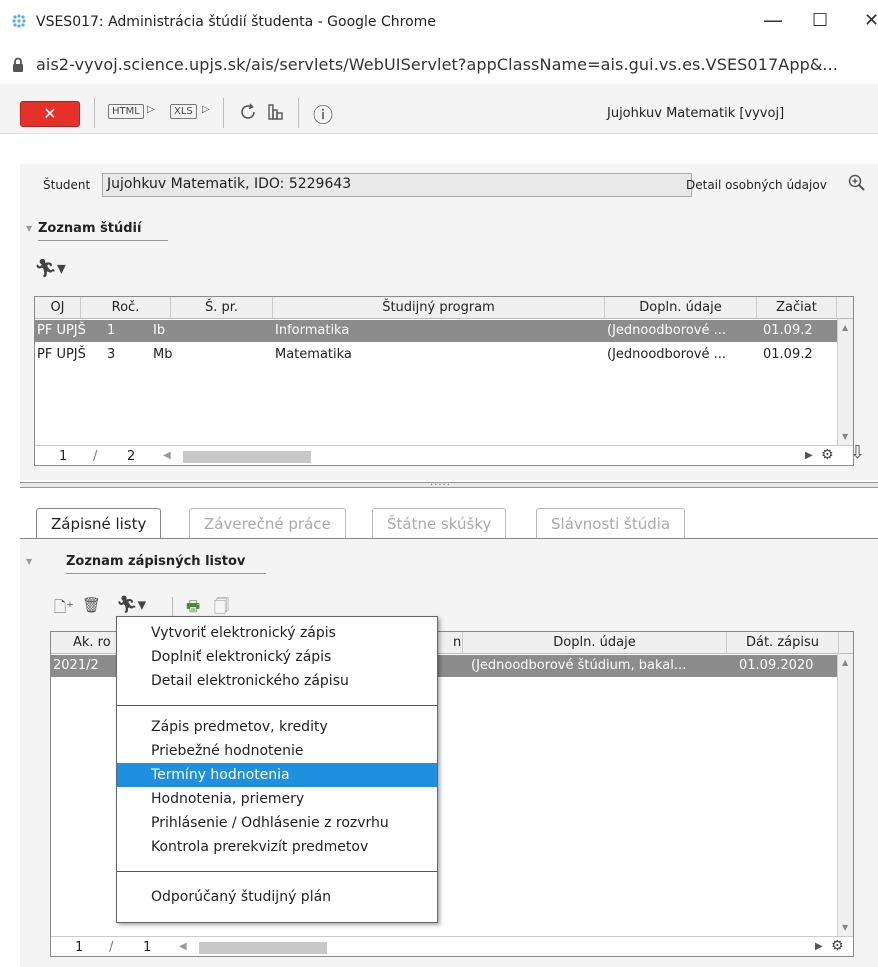 This screenshot has width=878, height=967. I want to click on col-spr: Š. pr., so click(222, 308).